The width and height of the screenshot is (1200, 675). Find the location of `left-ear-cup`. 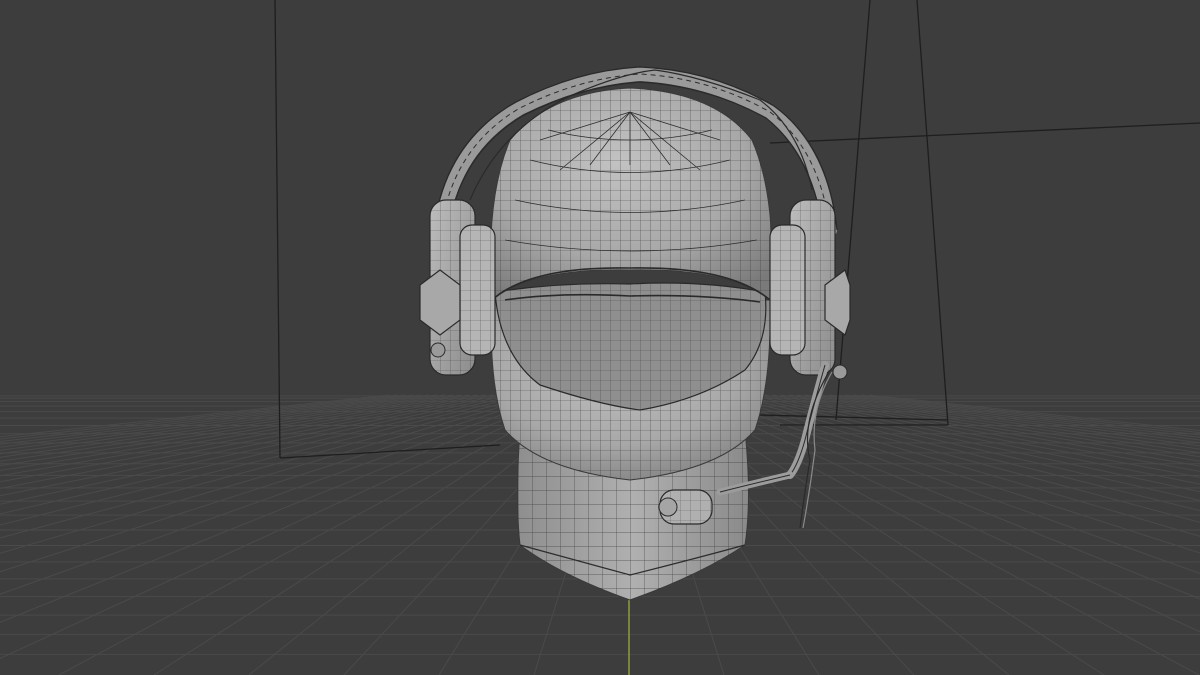

left-ear-cup is located at coordinates (457, 287).